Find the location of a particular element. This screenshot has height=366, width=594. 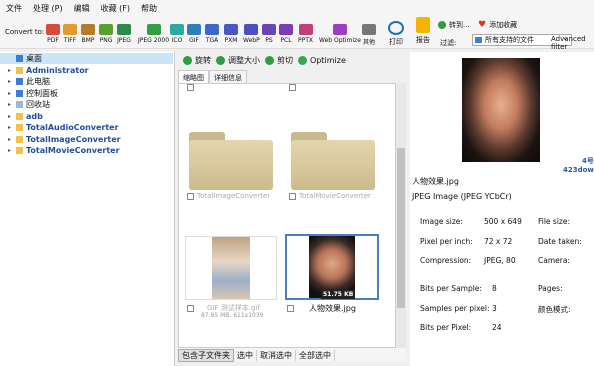

folder-caption: TotalImageConverter is located at coordinates (228, 196).